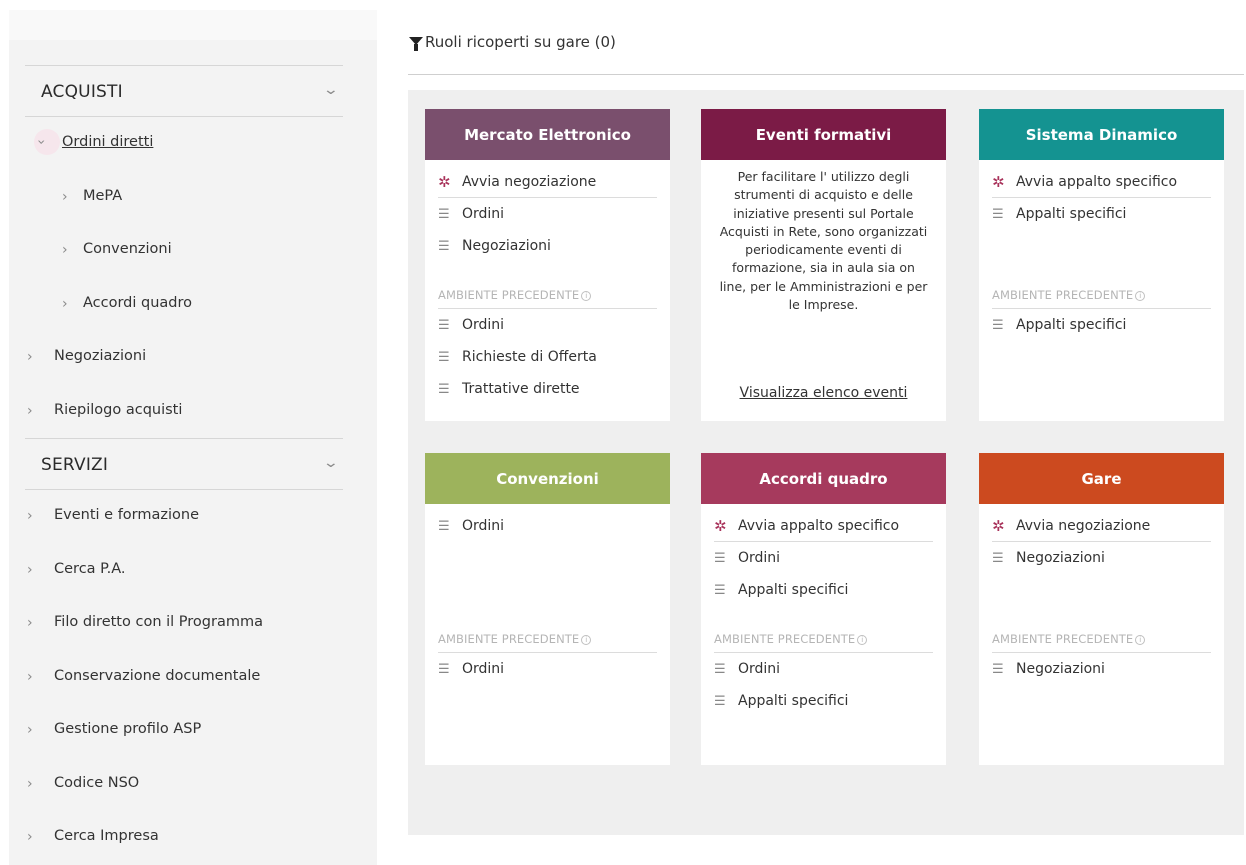 Image resolution: width=1246 pixels, height=865 pixels. I want to click on card-title: Eventi formativi, so click(823, 134).